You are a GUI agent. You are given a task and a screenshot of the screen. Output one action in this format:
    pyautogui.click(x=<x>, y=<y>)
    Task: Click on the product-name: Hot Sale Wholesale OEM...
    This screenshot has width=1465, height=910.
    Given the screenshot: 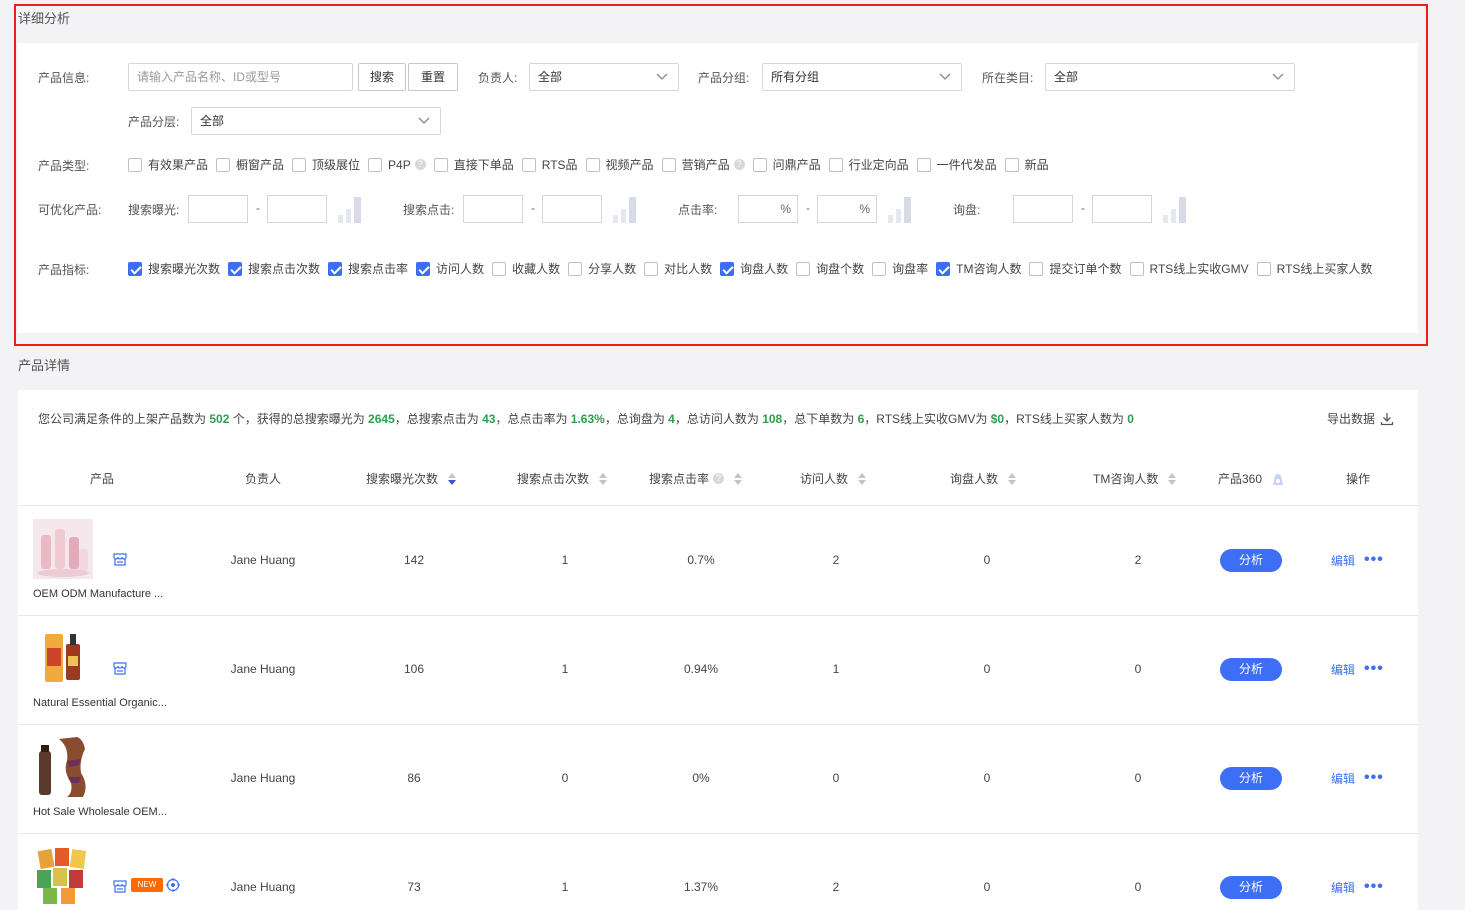 What is the action you would take?
    pyautogui.click(x=108, y=812)
    